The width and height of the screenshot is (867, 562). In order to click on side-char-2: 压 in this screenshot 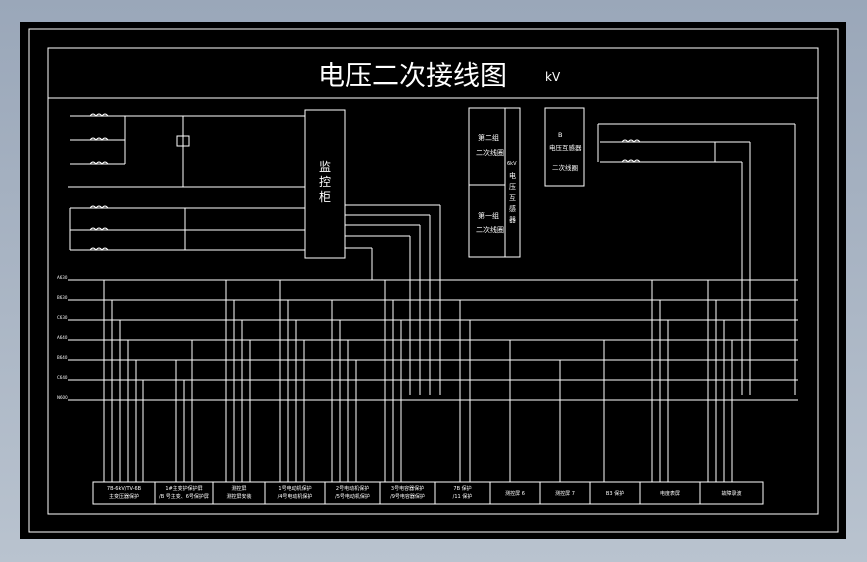, I will do `click(512, 187)`.